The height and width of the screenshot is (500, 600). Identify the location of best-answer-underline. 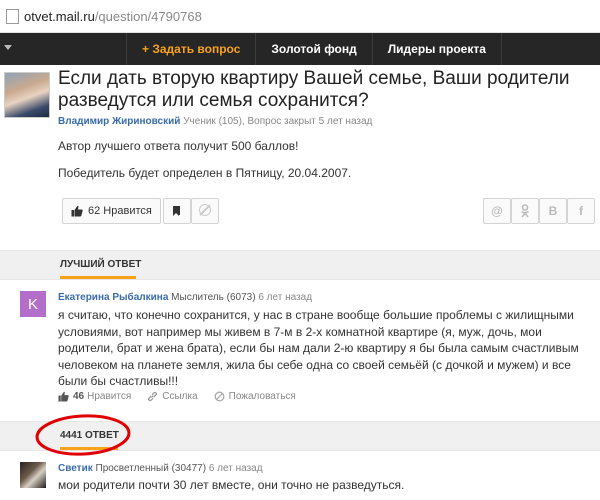
(98, 277).